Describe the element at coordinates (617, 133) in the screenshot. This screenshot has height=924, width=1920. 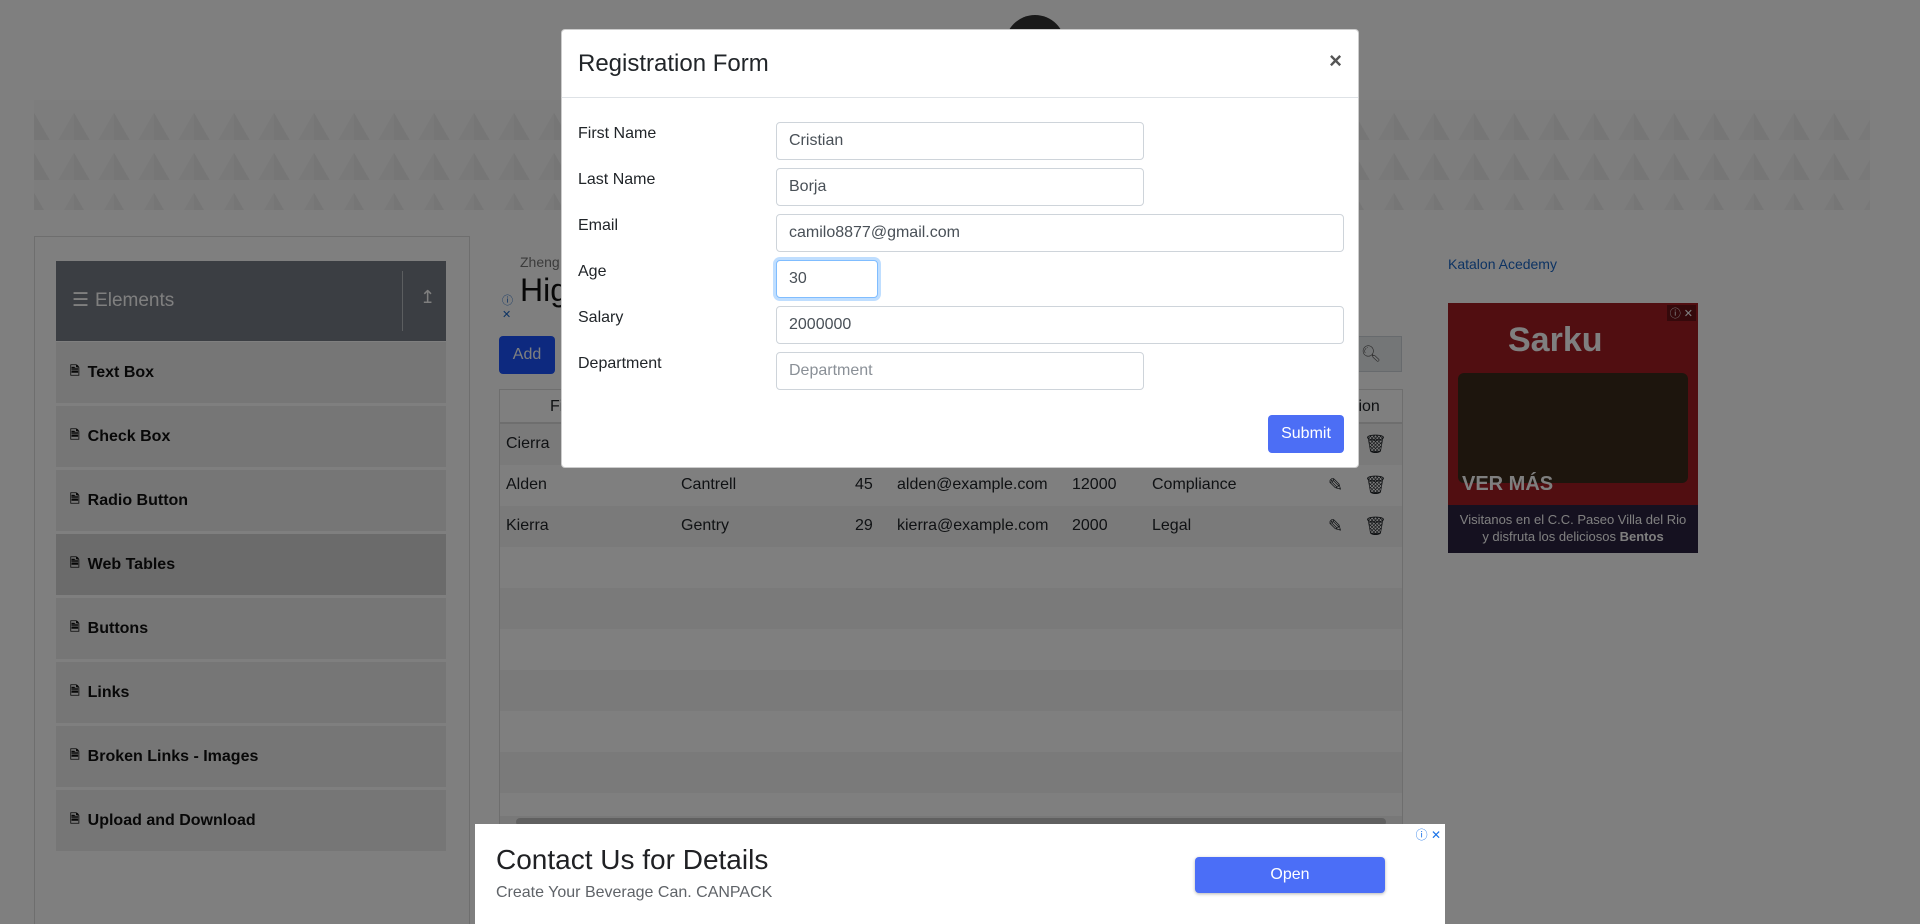
I see `first-name-label: First Name` at that location.